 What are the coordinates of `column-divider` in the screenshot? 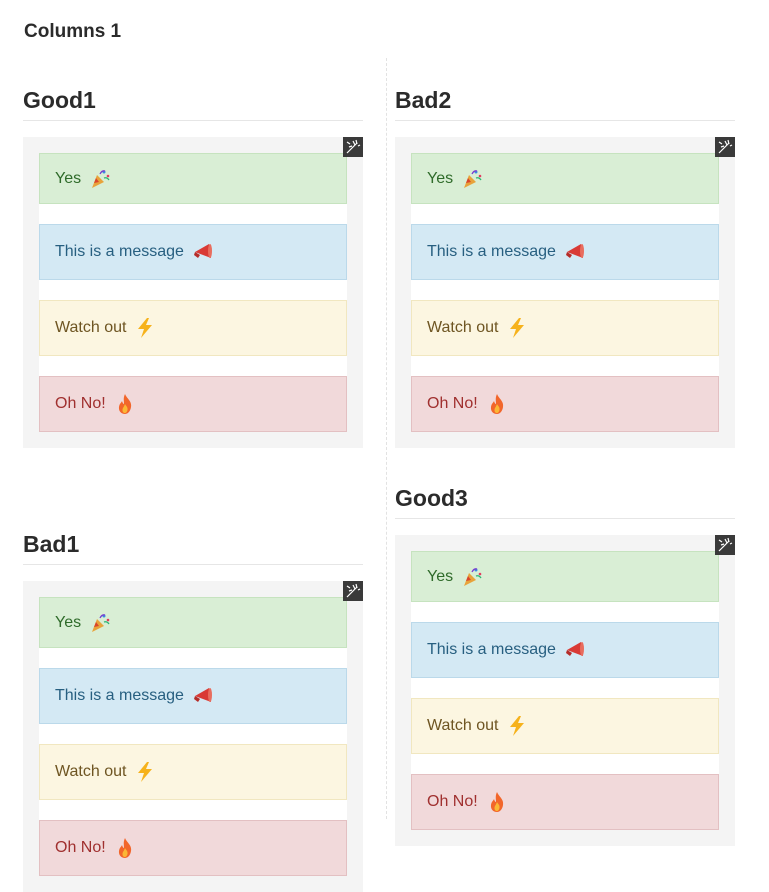 It's located at (386, 438).